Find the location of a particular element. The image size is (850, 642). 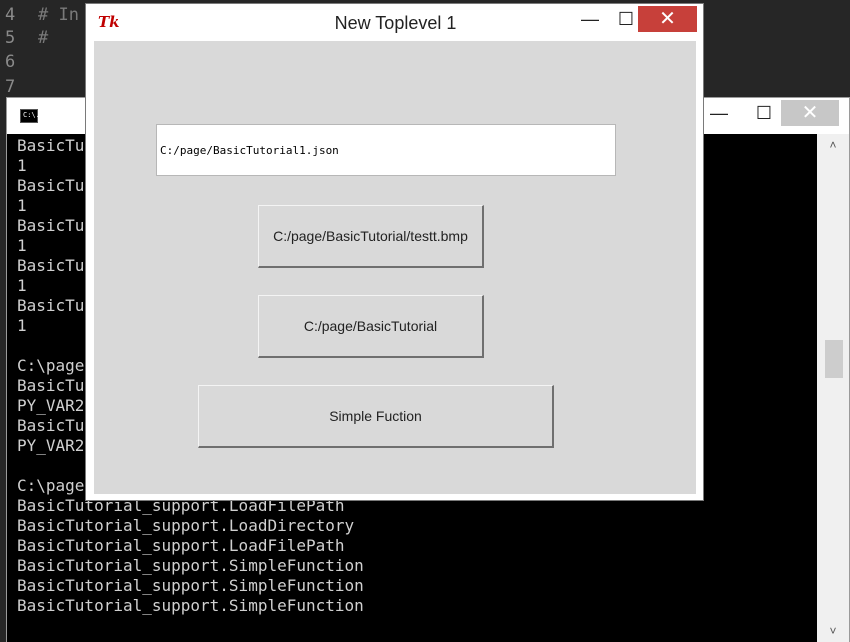

close-button: ✕ is located at coordinates (667, 19).